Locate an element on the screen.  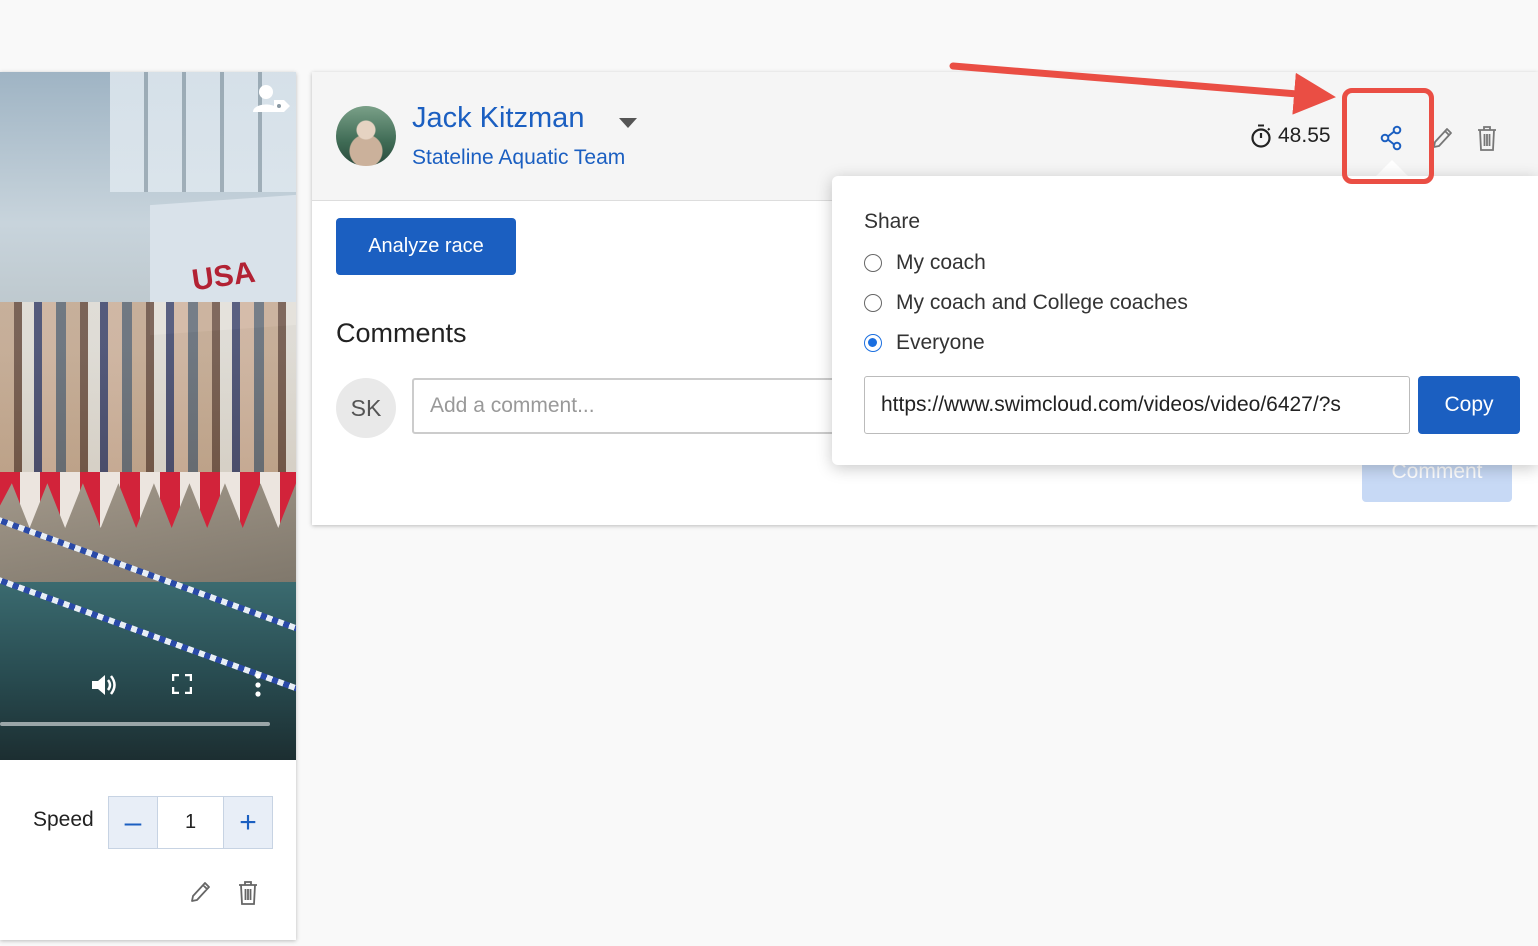
delete-race-button is located at coordinates (1487, 140).